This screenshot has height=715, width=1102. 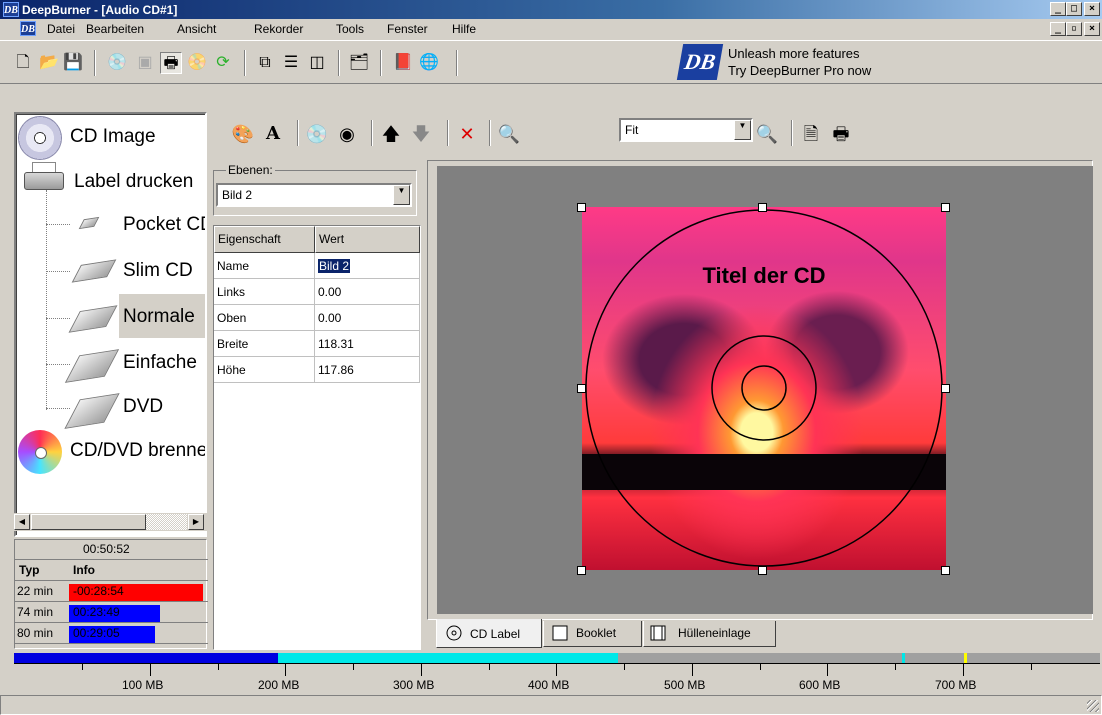 What do you see at coordinates (714, 633) in the screenshot?
I see `tab-huelleneinlage-text: Hülleneinlage` at bounding box center [714, 633].